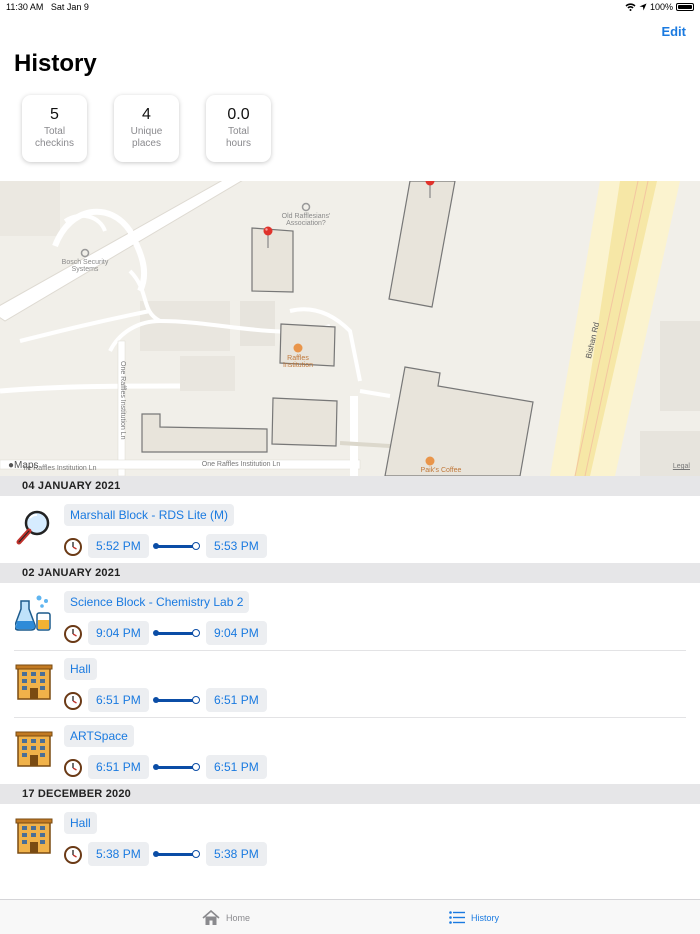  Describe the element at coordinates (157, 602) in the screenshot. I see `place-chip: Science Block - Chemistry Lab 2` at that location.